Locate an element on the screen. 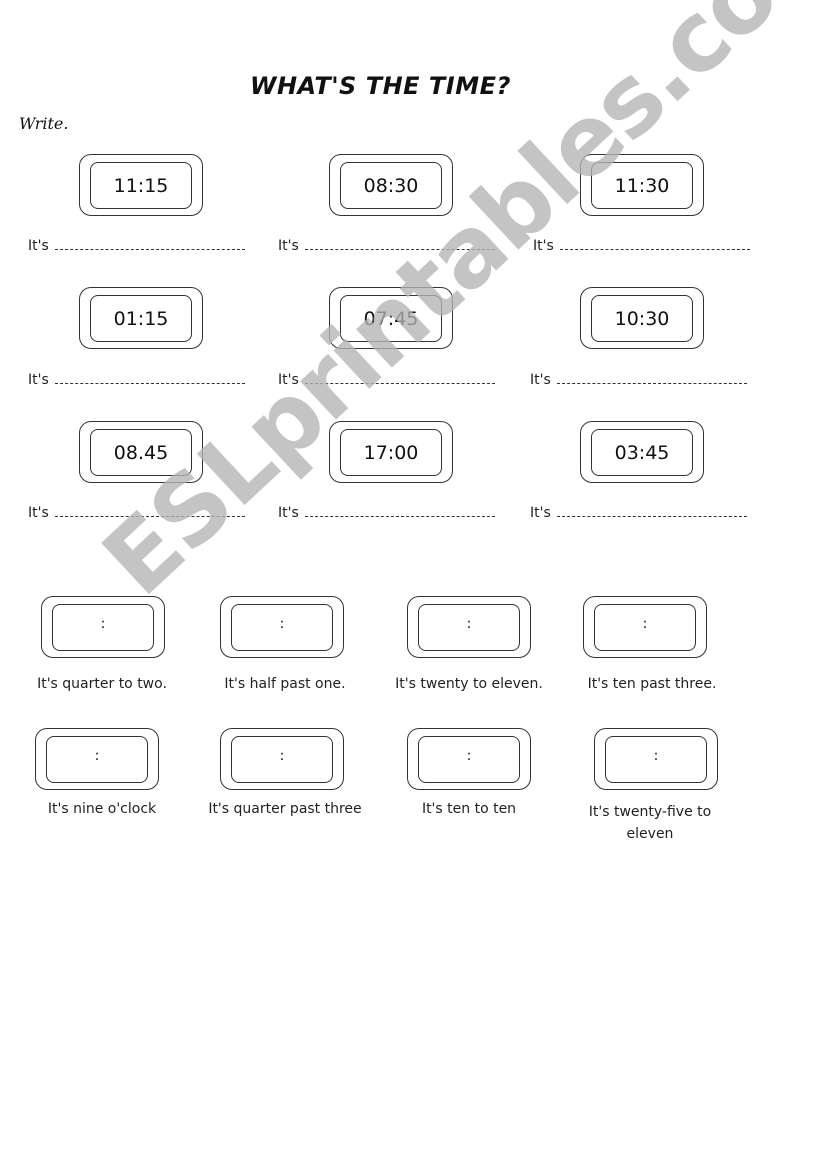 The width and height of the screenshot is (826, 1169). clock-time: 11:15 is located at coordinates (141, 185).